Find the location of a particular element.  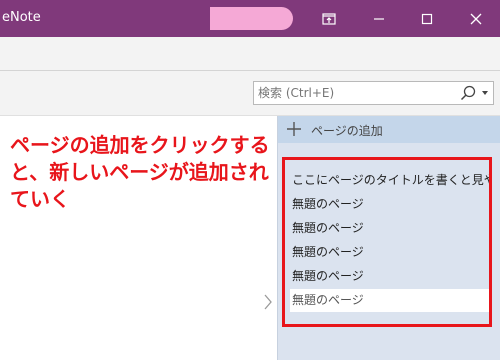

restore-view-button is located at coordinates (329, 18).